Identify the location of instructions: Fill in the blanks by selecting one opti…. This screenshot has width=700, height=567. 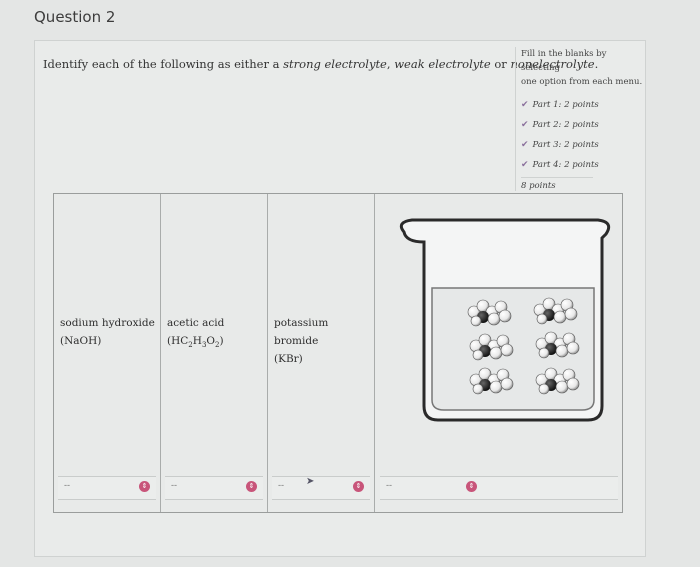
(582, 68).